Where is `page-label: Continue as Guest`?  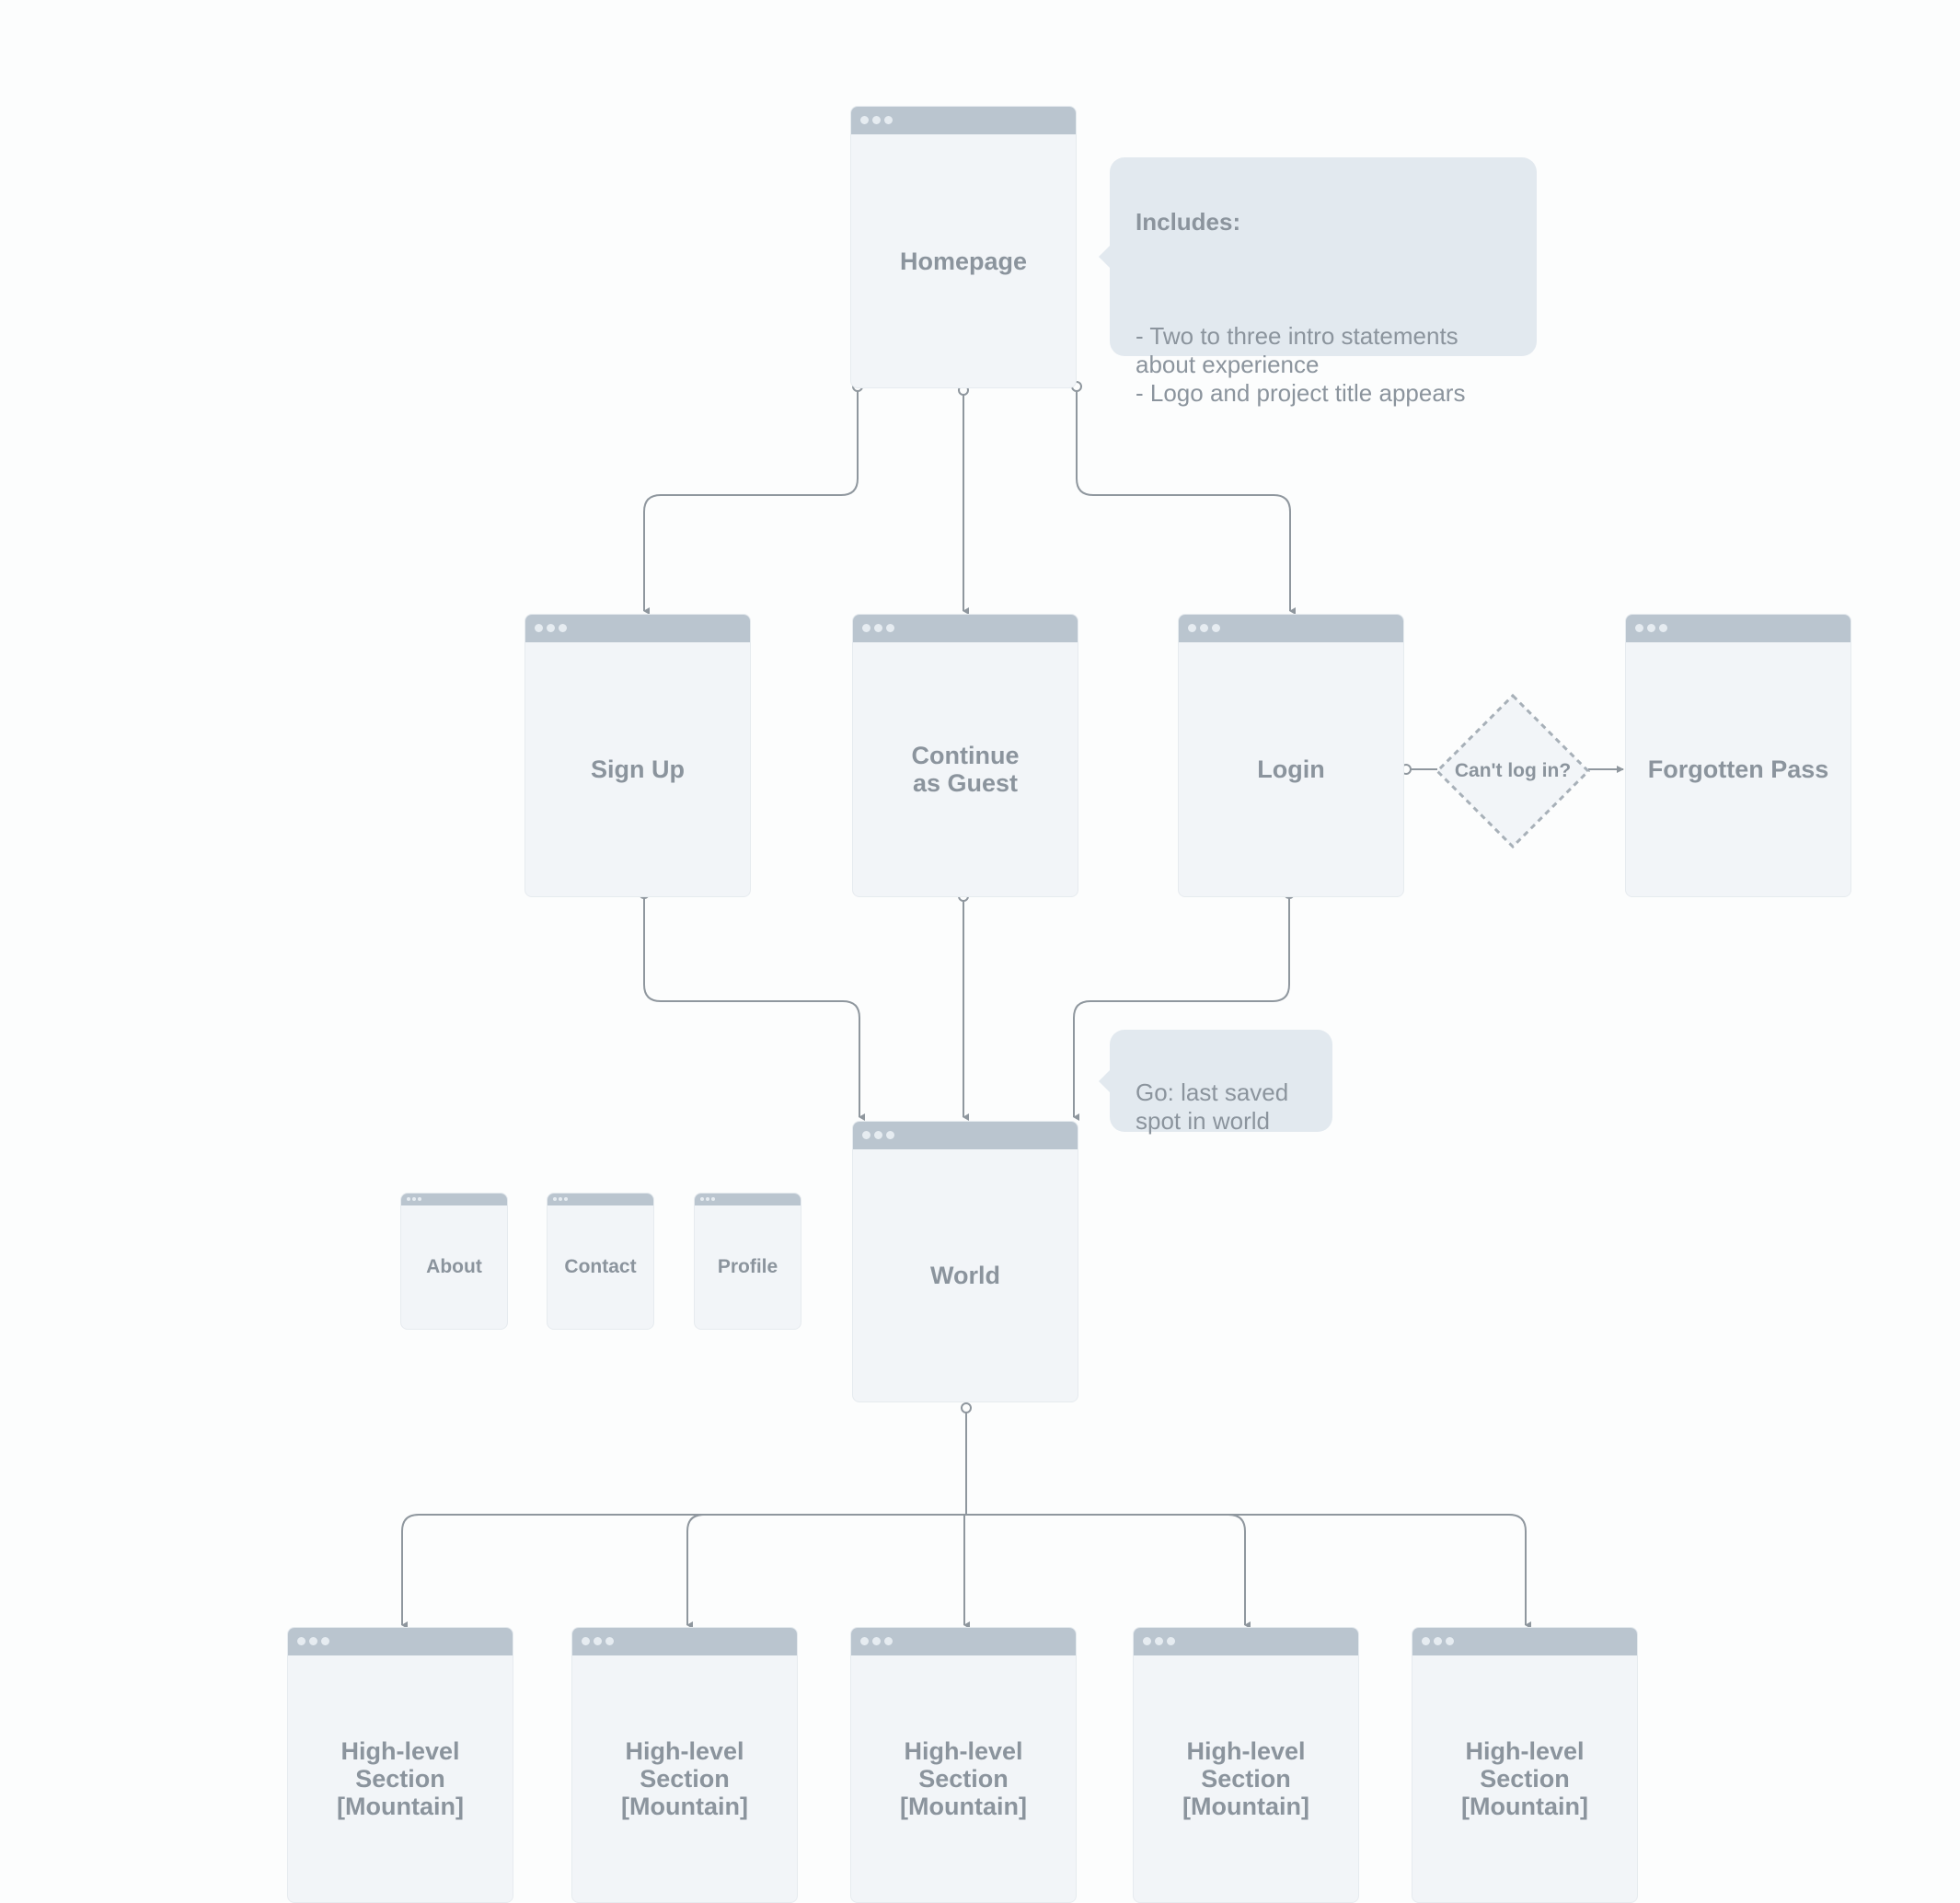
page-label: Continue as Guest is located at coordinates (966, 769).